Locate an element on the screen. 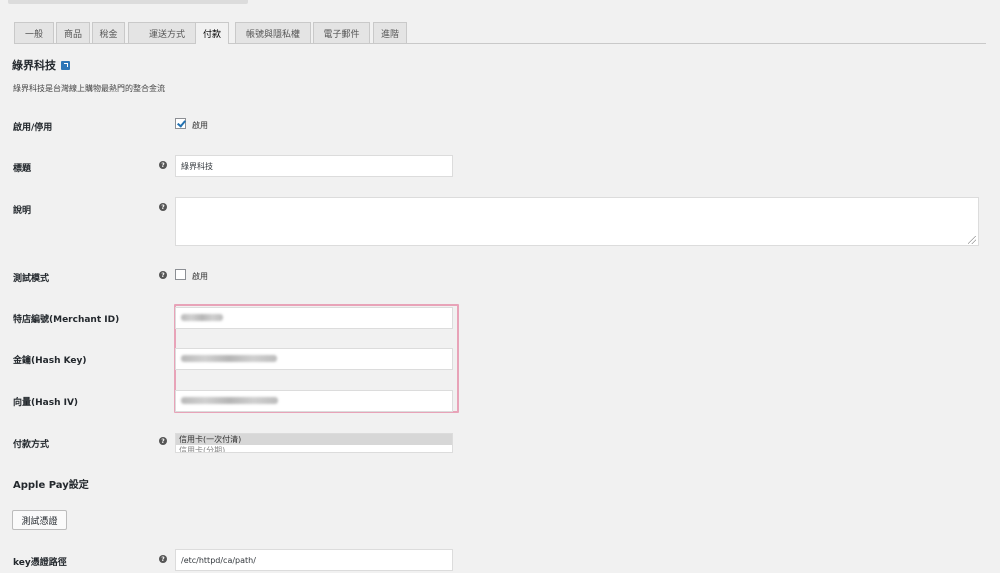 This screenshot has height=573, width=1000. tab-accounts-privacy: 帳號與隱私權 is located at coordinates (273, 32).